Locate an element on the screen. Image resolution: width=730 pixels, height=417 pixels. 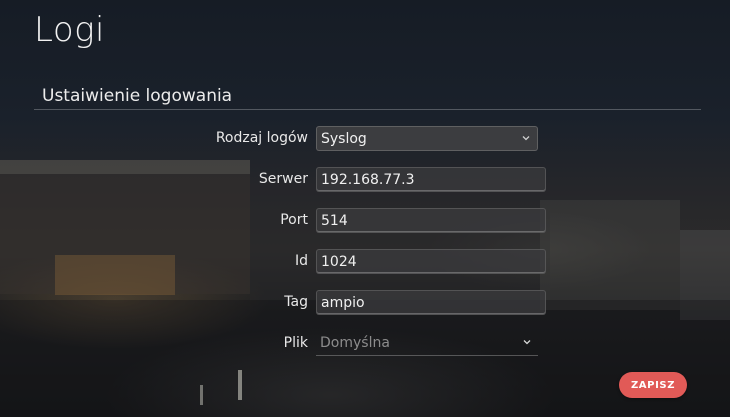
log-type-label: Rodzaj logów is located at coordinates (261, 138).